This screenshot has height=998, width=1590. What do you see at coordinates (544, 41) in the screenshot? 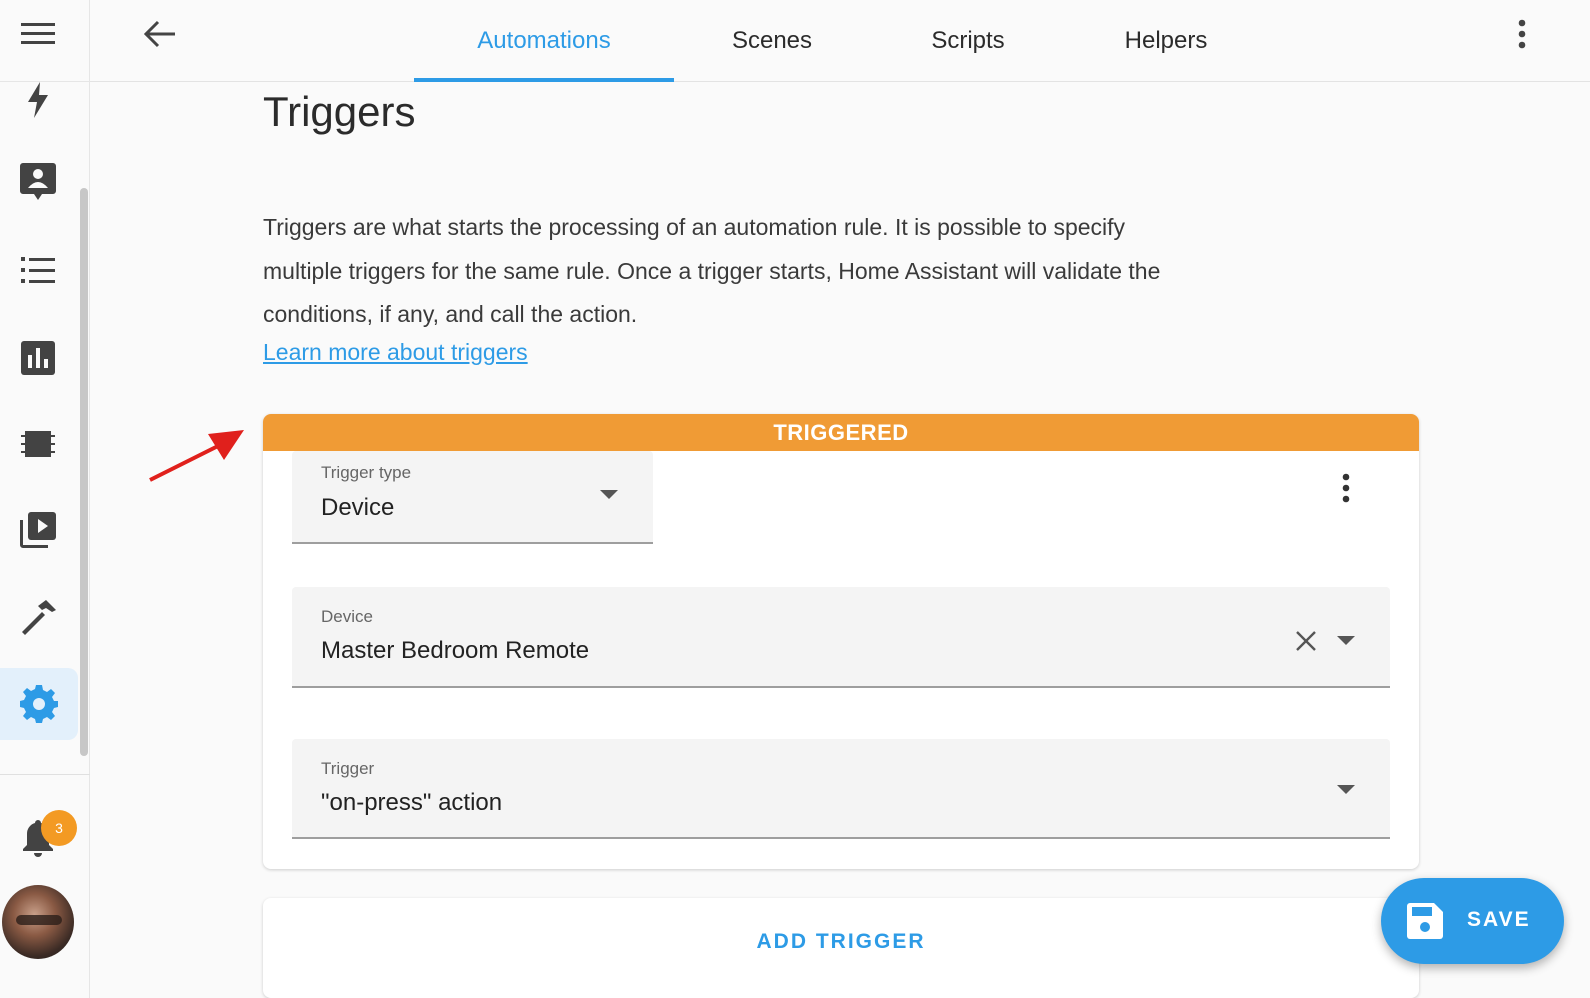
I see `tab-automations: Automations` at bounding box center [544, 41].